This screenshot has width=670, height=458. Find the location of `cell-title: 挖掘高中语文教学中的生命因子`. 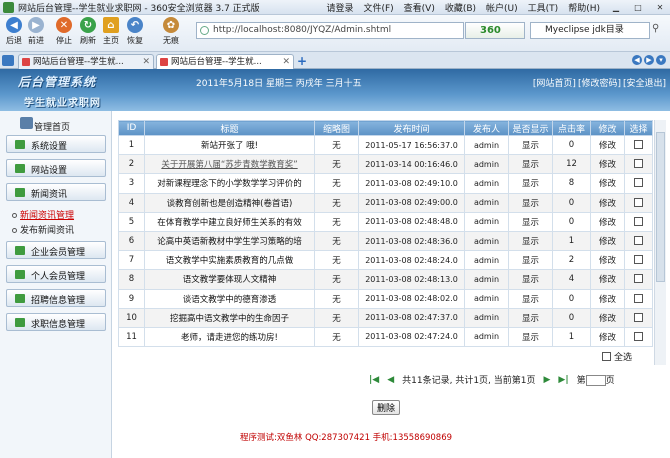

cell-title: 挖掘高中语文教学中的生命因子 is located at coordinates (229, 317).